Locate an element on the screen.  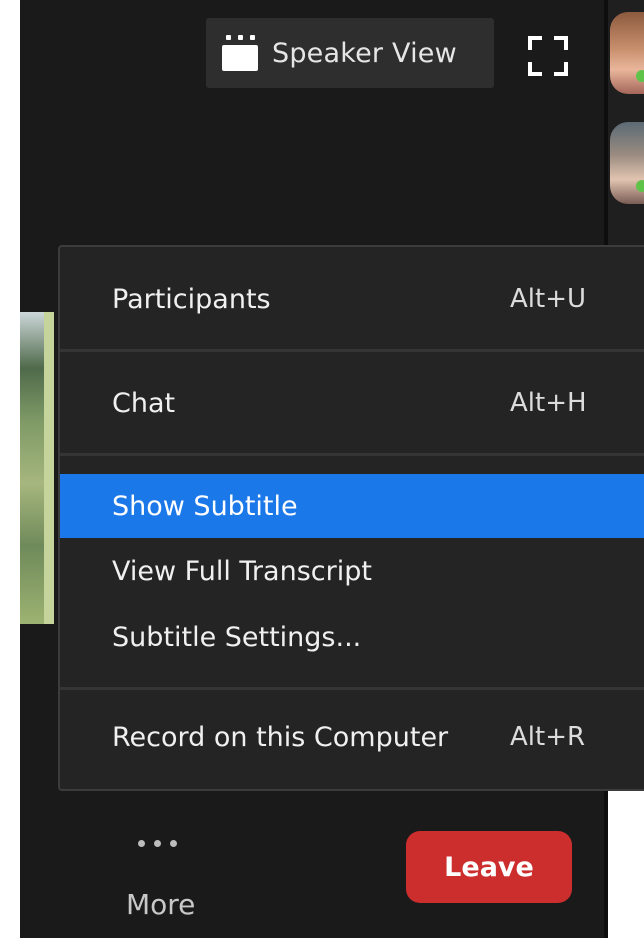
menu-item-shortcut: Alt+H is located at coordinates (548, 403).